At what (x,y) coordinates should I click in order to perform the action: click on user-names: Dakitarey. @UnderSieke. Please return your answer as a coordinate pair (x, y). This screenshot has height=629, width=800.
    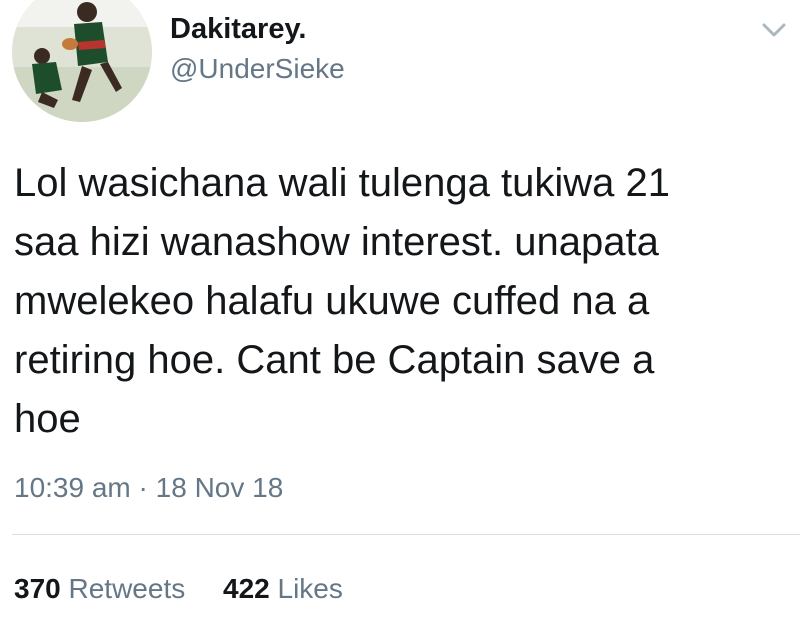
    Looking at the image, I should click on (257, 49).